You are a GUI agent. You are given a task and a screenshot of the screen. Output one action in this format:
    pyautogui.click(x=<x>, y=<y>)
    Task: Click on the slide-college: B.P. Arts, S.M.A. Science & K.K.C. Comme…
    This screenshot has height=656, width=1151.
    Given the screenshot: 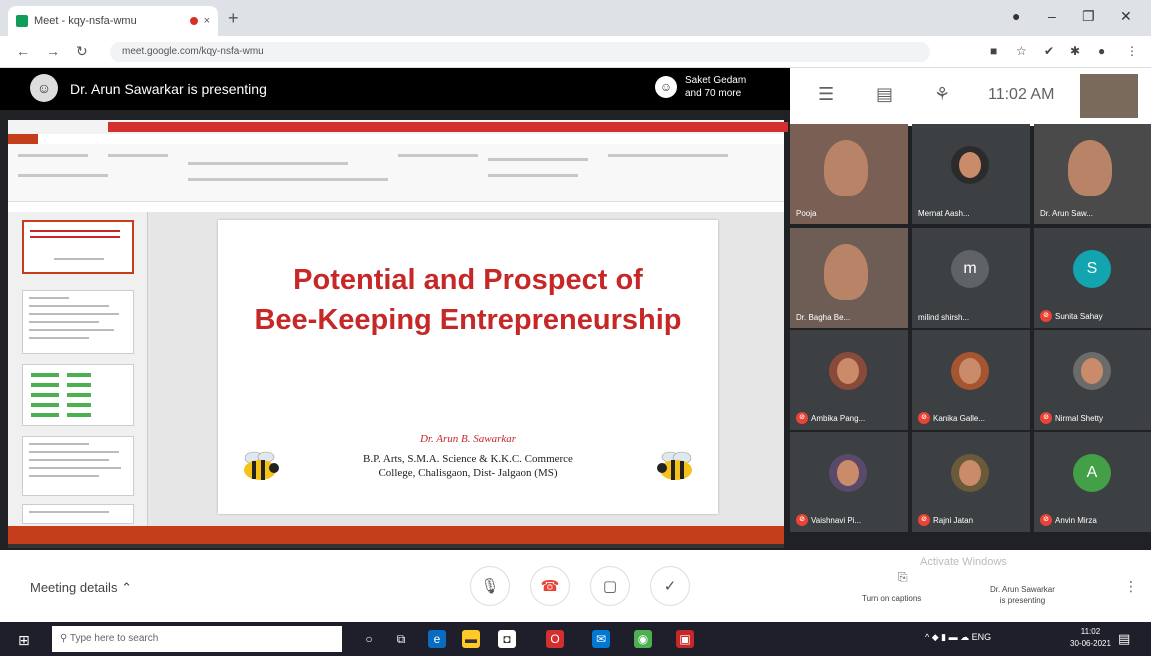 What is the action you would take?
    pyautogui.click(x=468, y=466)
    